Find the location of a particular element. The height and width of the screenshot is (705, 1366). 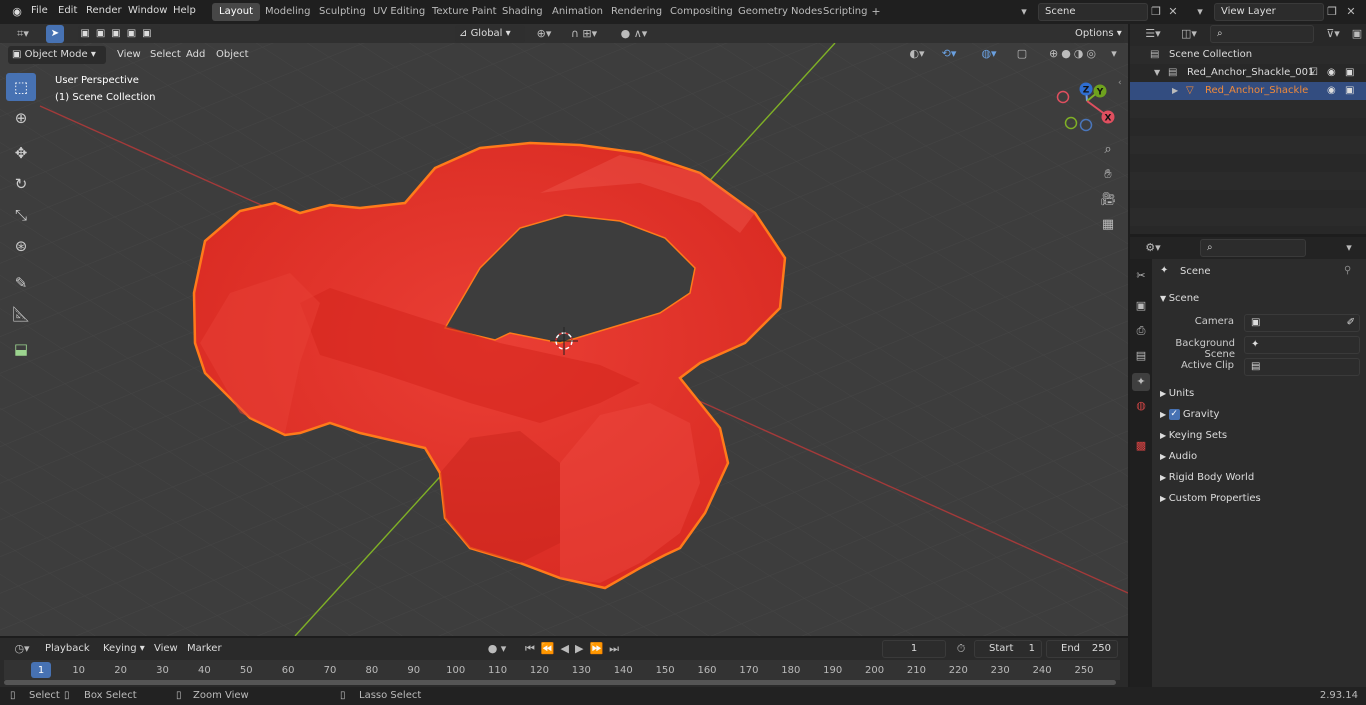

shading-mode-icons: ⊕●◑◎ is located at coordinates (1074, 54).